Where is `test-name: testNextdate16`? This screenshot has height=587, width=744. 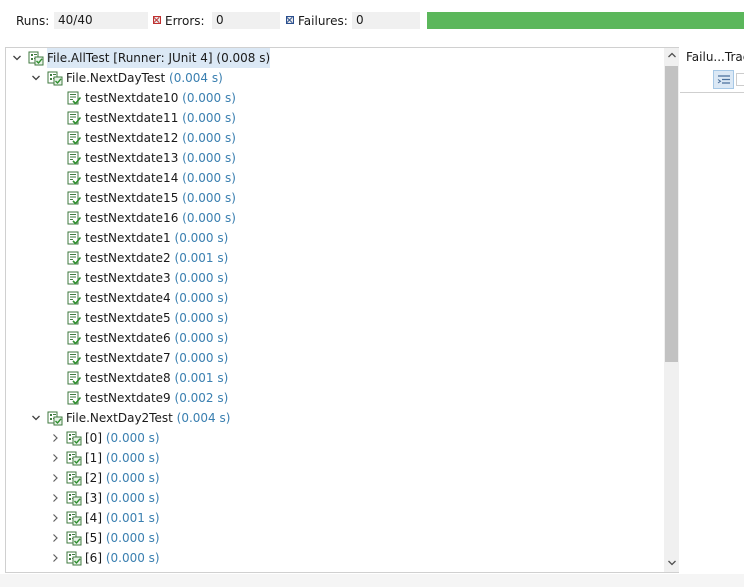
test-name: testNextdate16 is located at coordinates (132, 218).